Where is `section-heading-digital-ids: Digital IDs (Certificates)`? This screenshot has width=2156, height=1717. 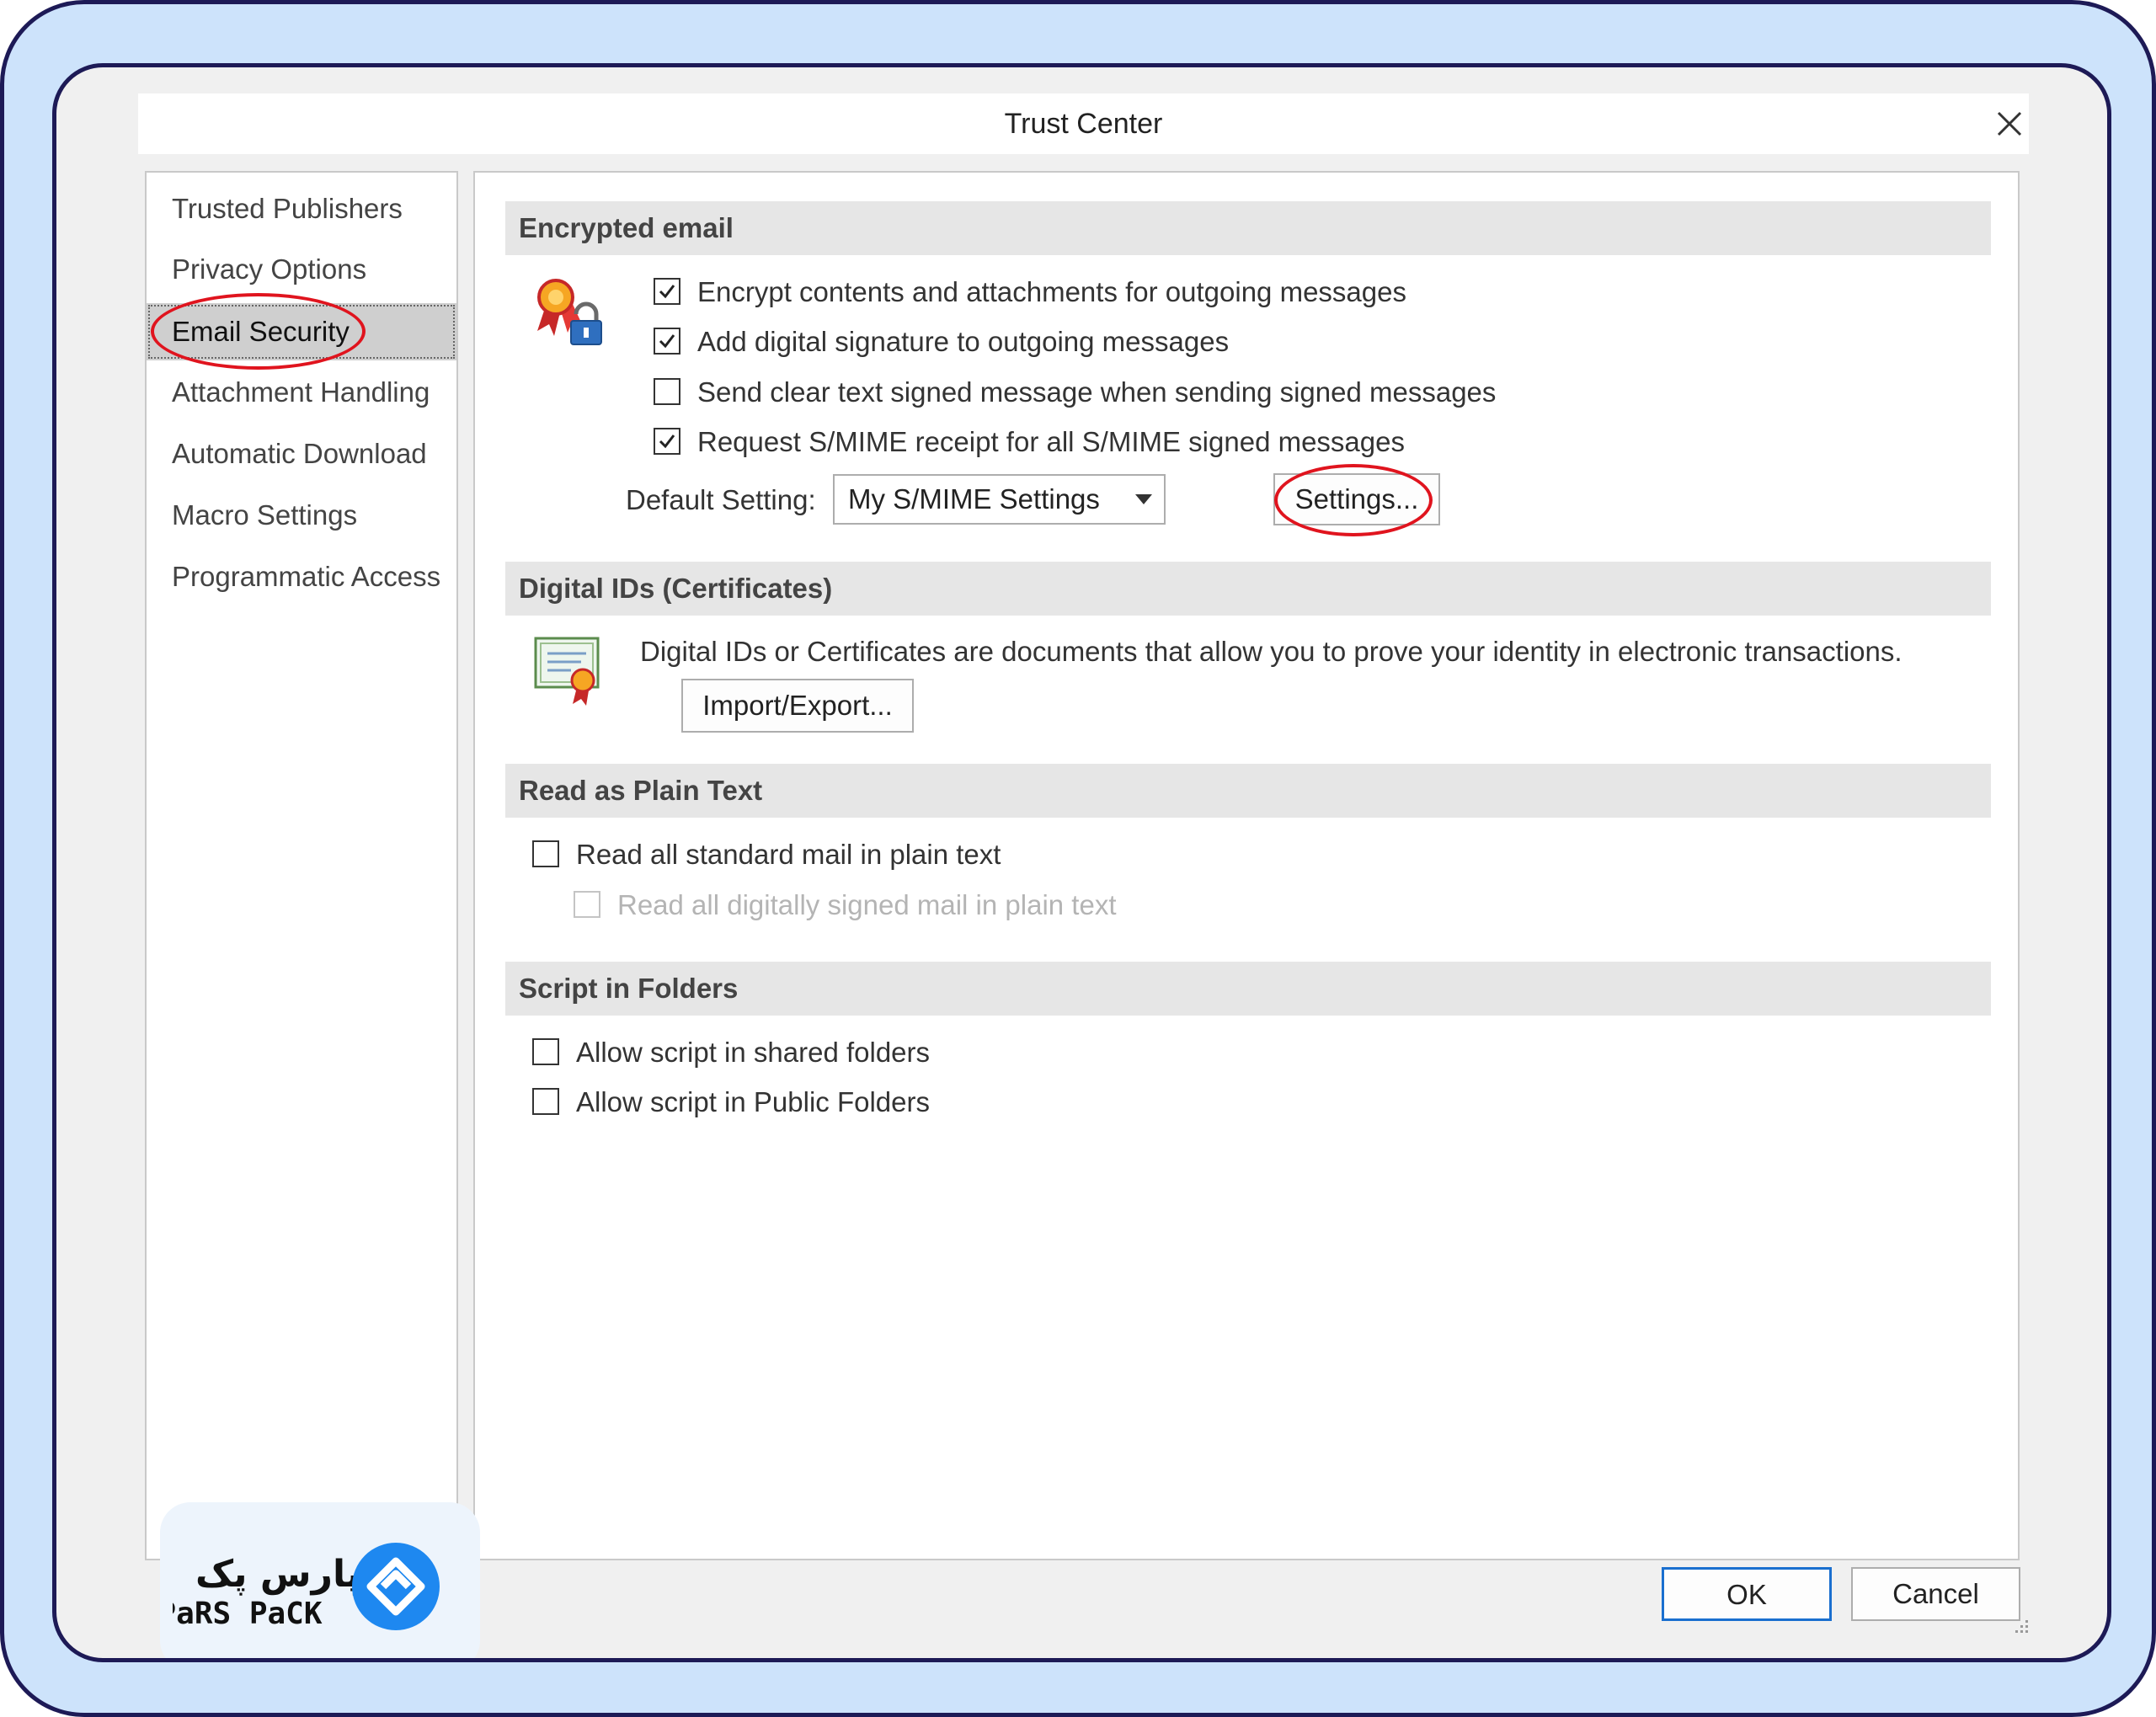
section-heading-digital-ids: Digital IDs (Certificates) is located at coordinates (1248, 589).